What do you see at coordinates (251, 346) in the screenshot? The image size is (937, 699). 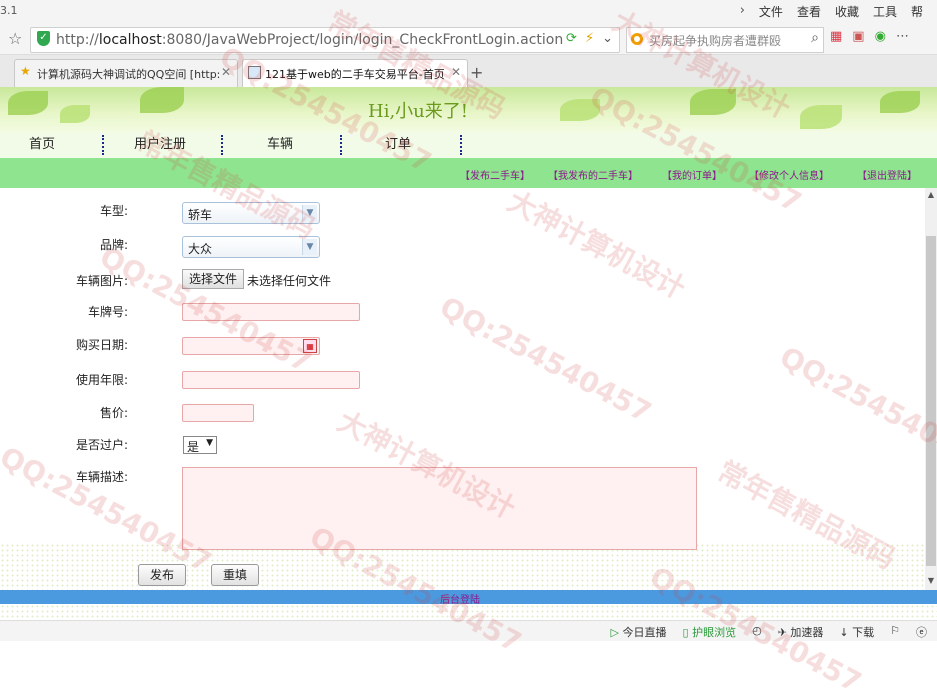 I see `buy-date-input` at bounding box center [251, 346].